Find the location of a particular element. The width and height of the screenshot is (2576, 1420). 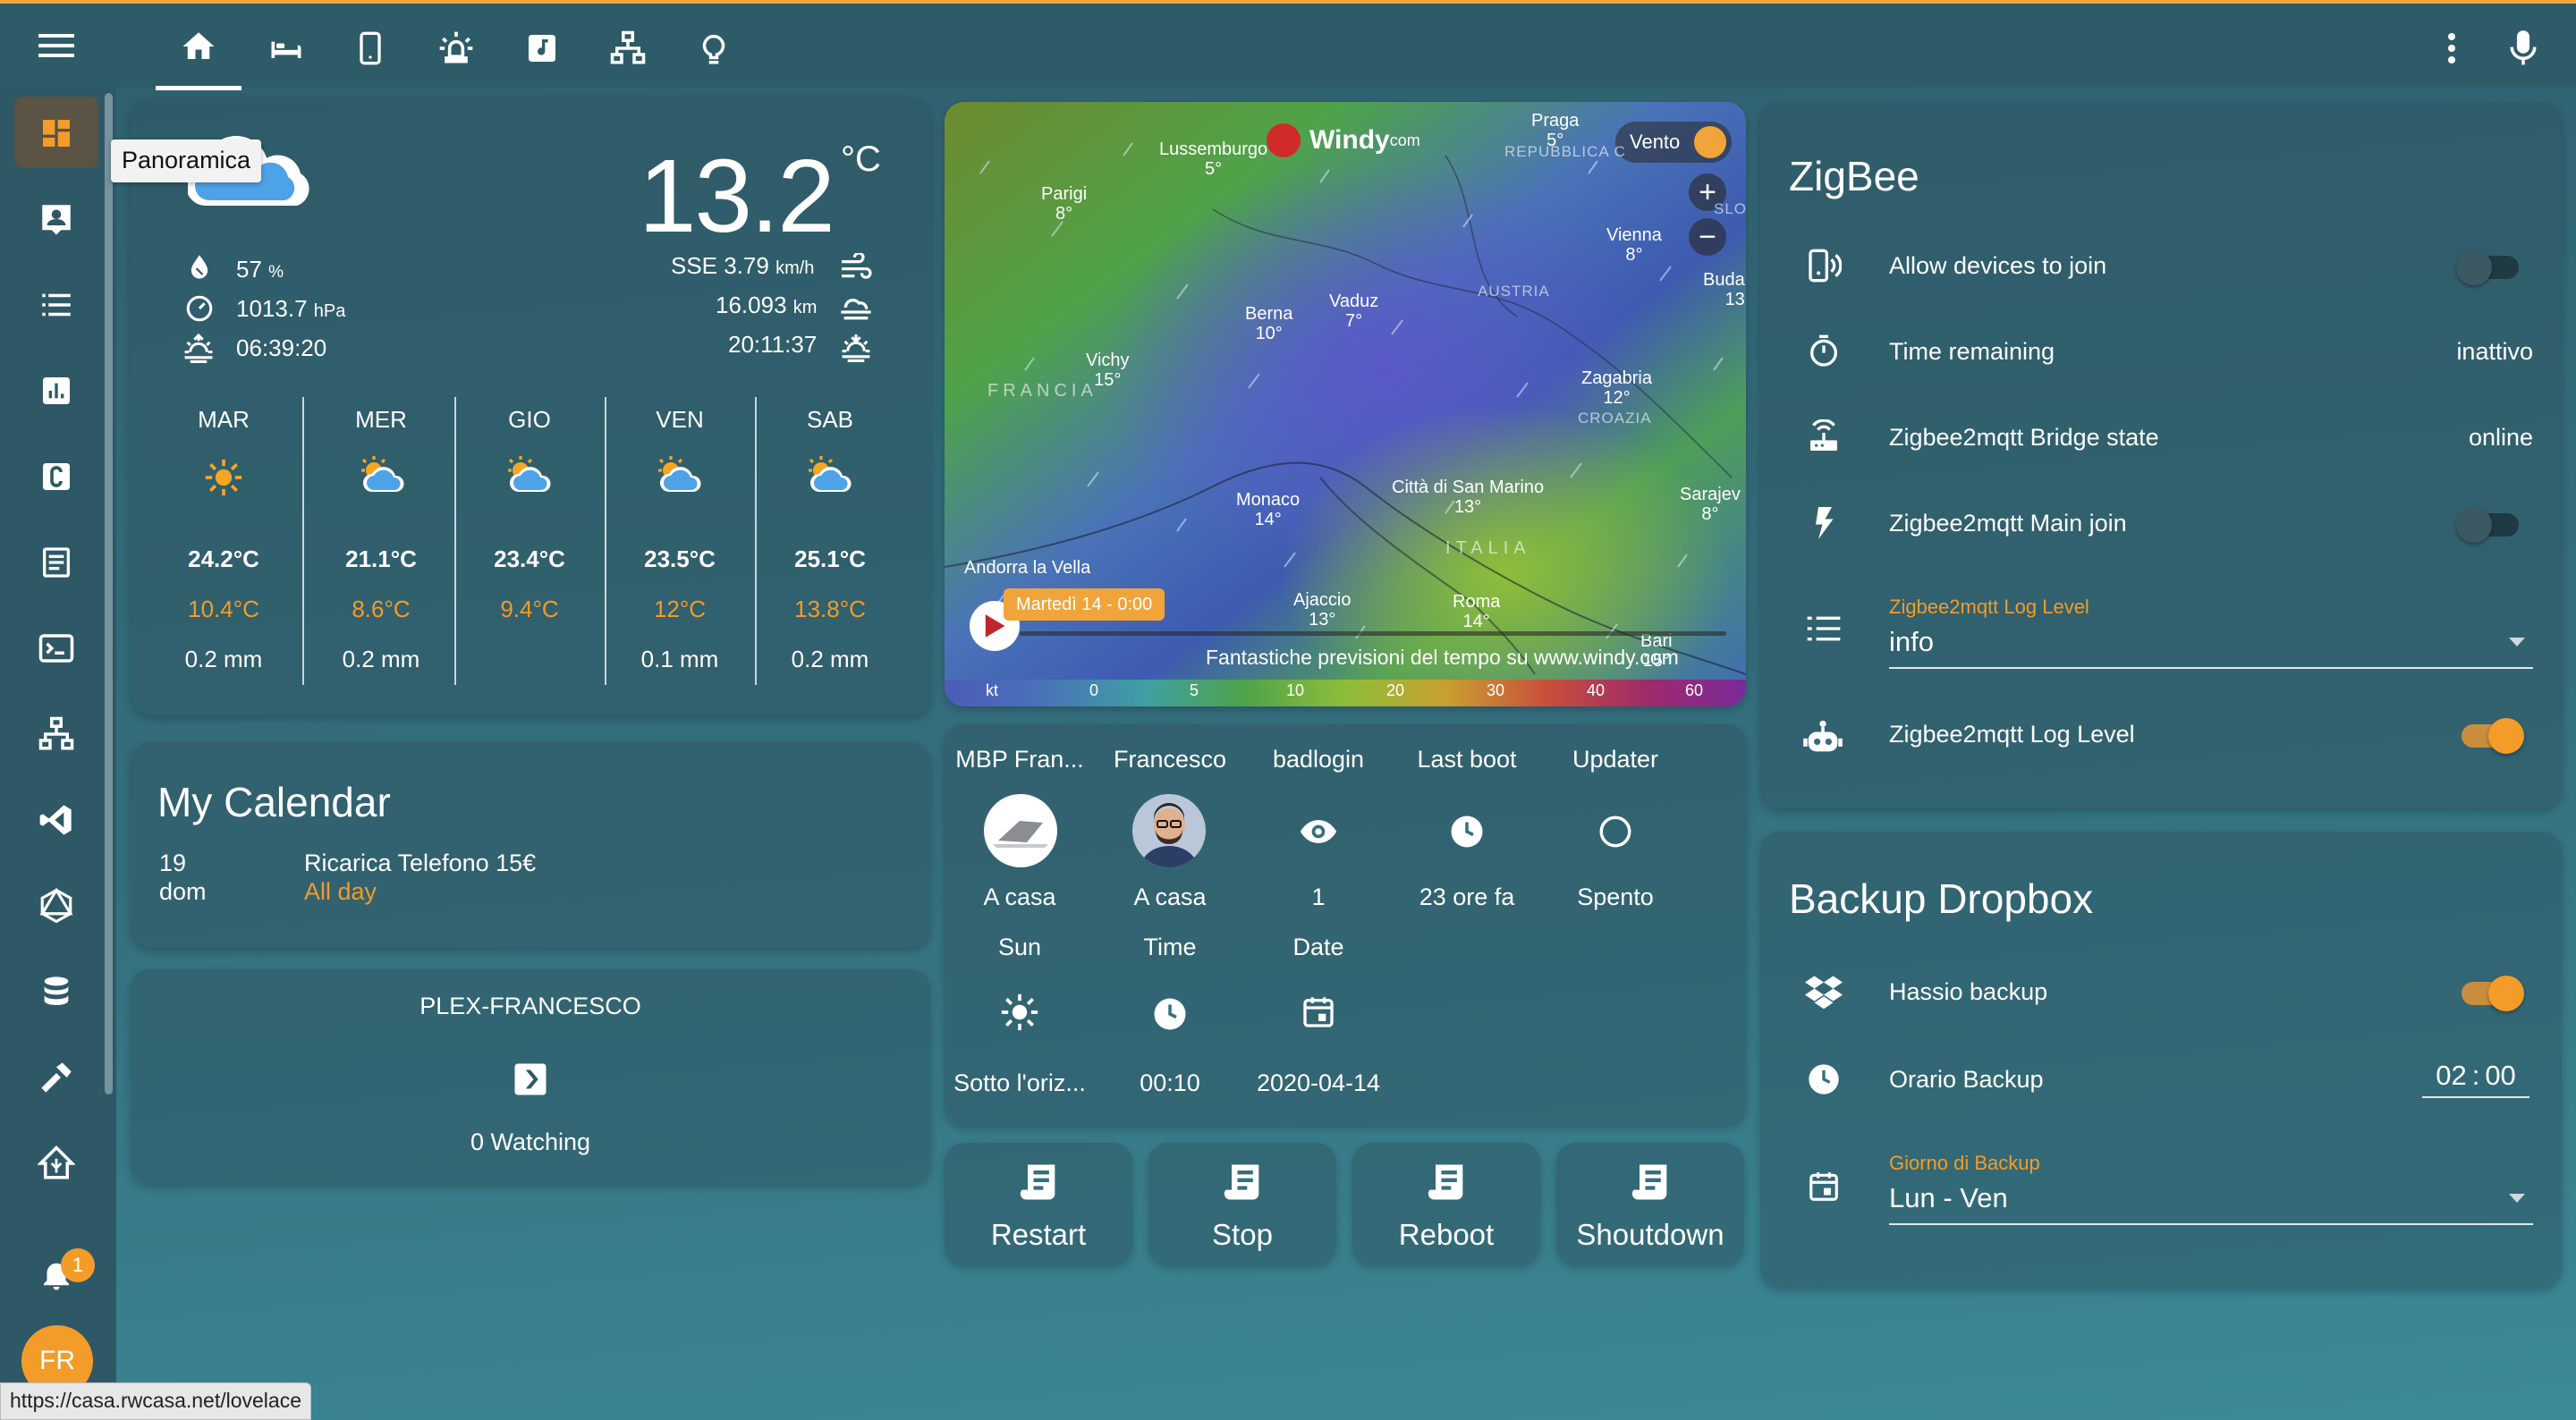

tab-bedroom is located at coordinates (286, 48).